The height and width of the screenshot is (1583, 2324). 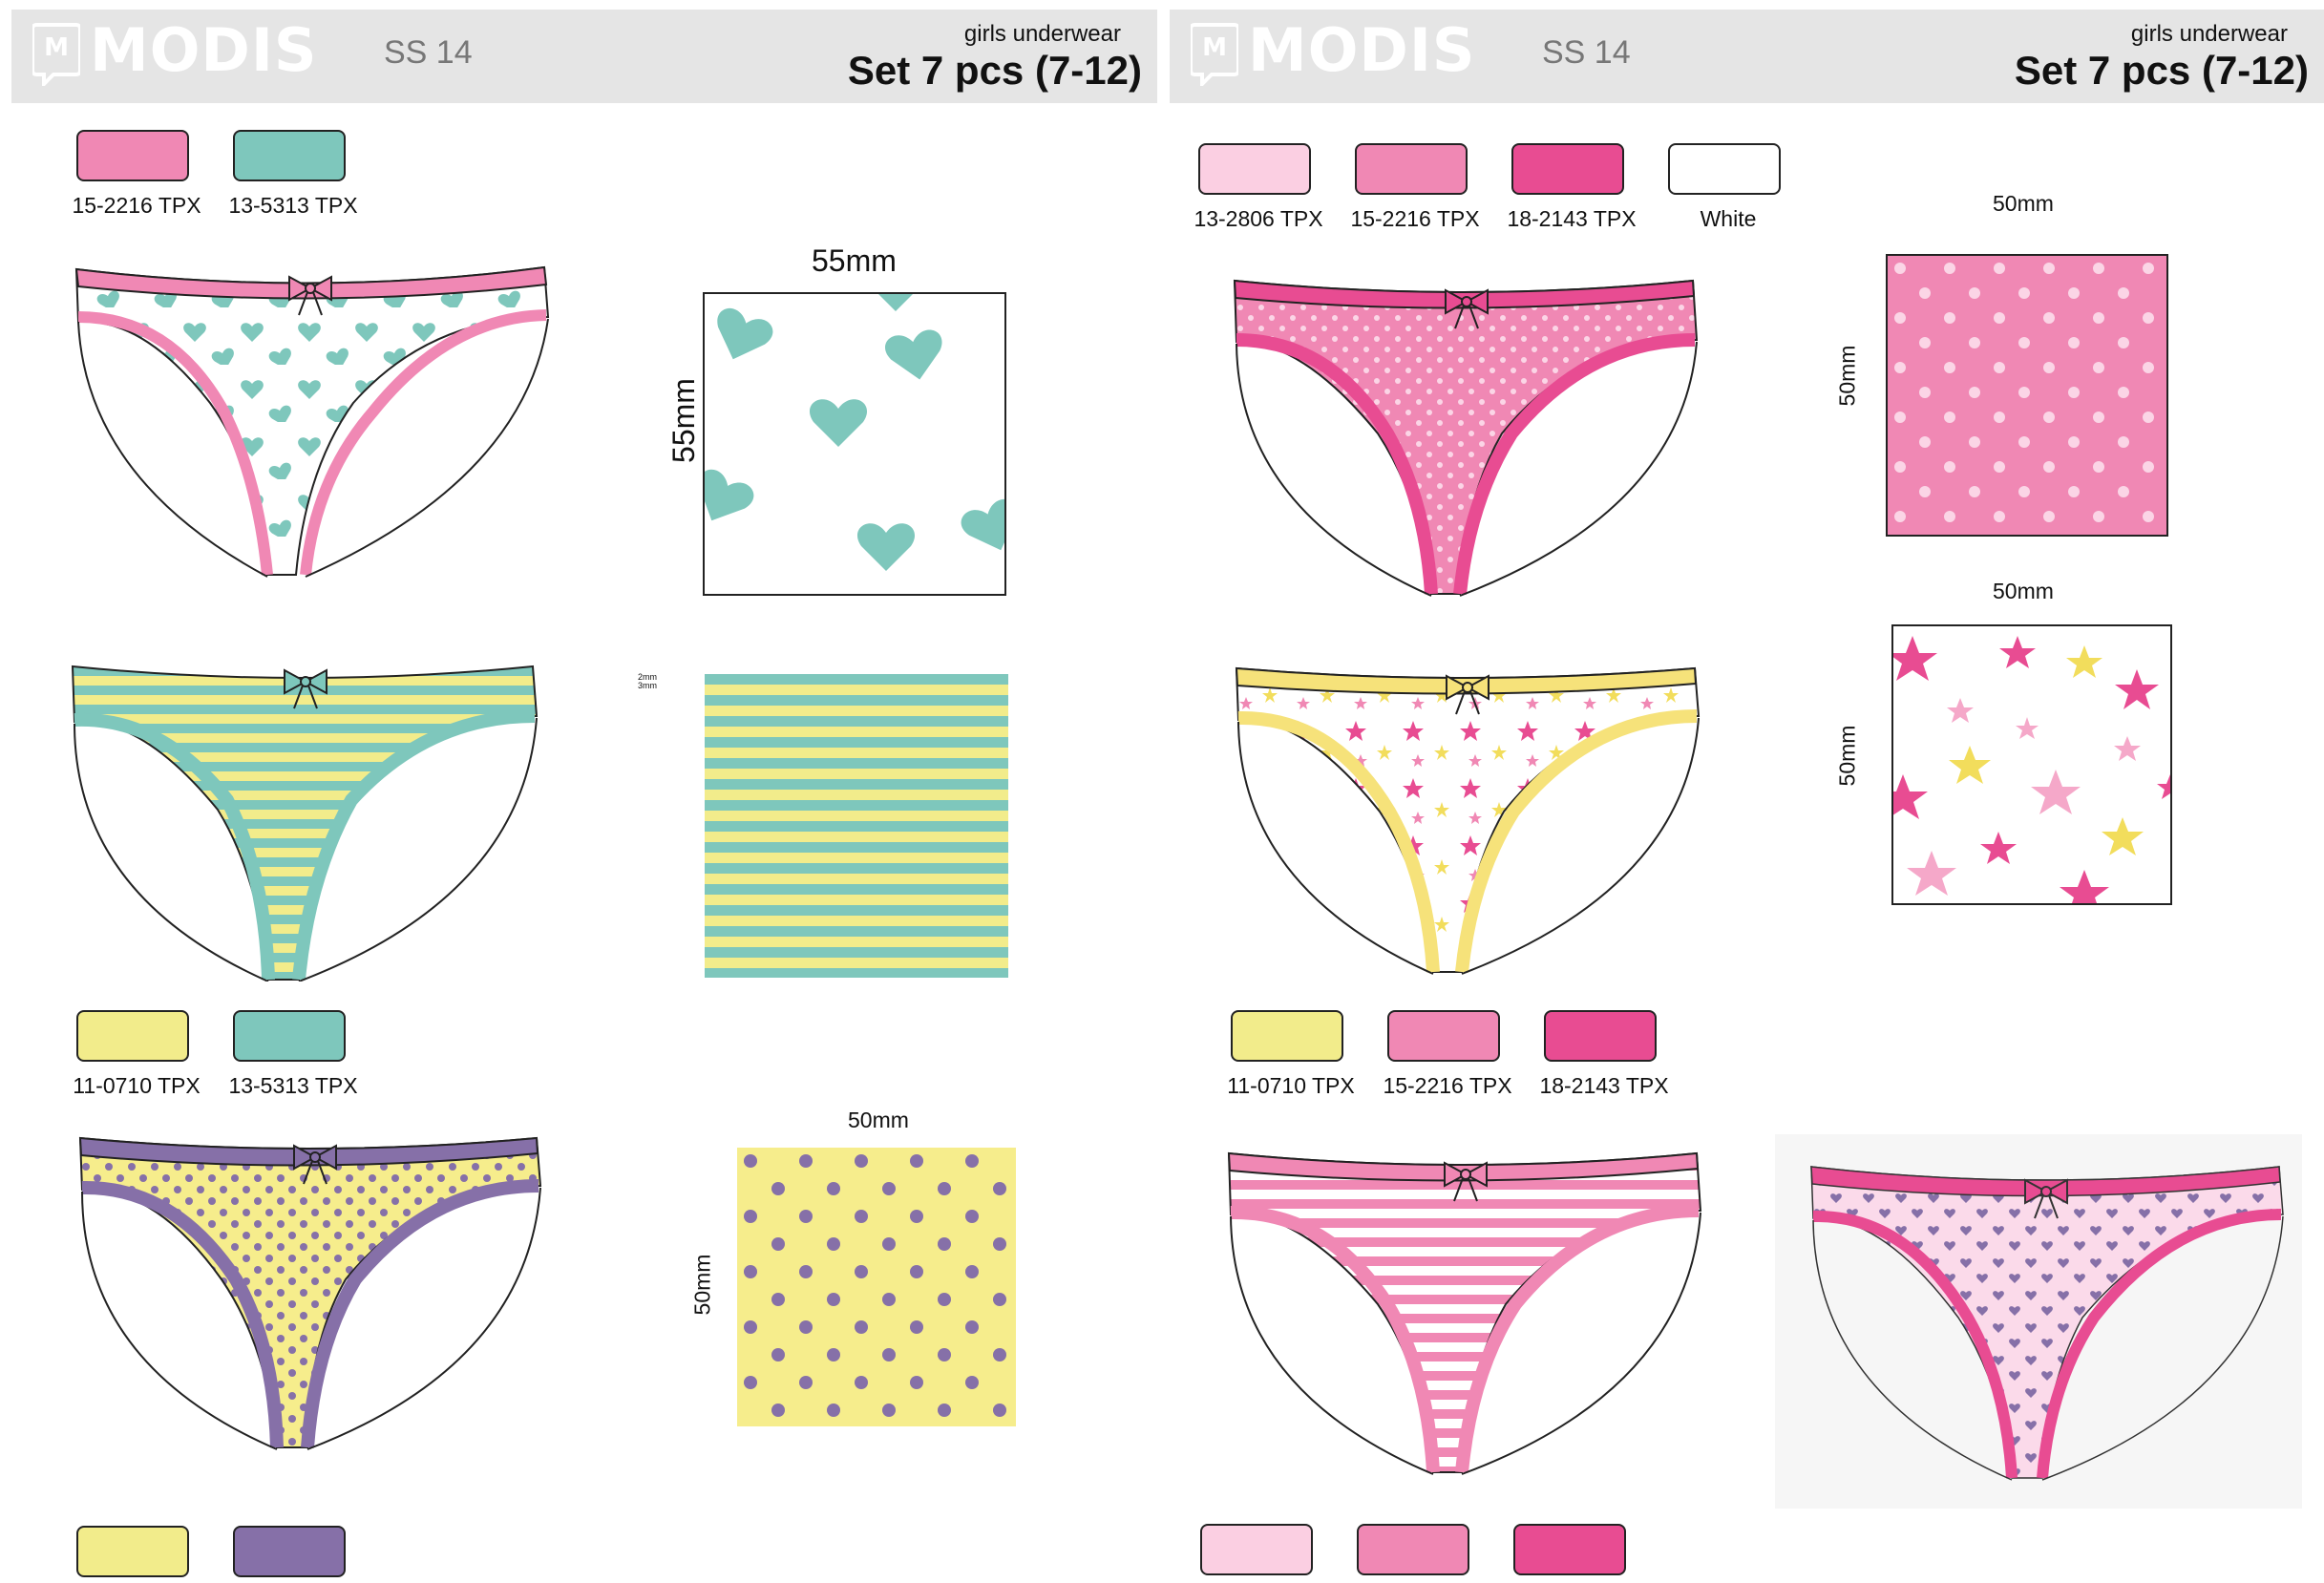 What do you see at coordinates (1468, 820) in the screenshot?
I see `garment-stars` at bounding box center [1468, 820].